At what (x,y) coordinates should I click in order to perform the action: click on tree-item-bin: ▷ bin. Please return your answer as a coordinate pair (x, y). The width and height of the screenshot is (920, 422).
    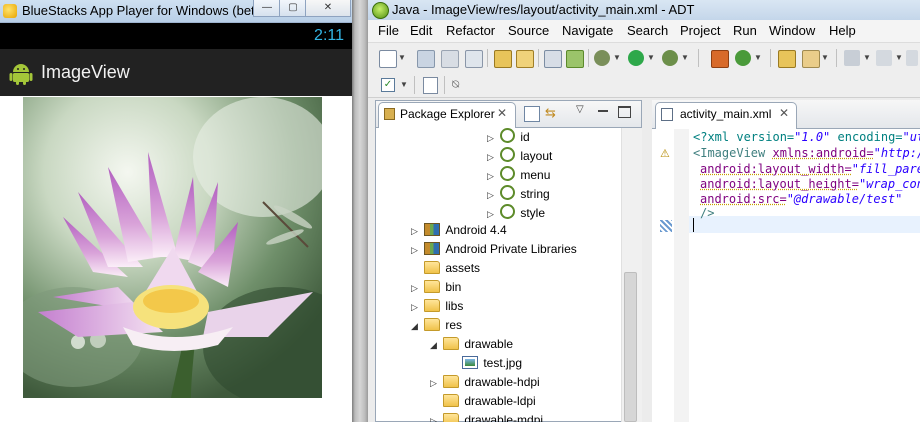
    Looking at the image, I should click on (436, 289).